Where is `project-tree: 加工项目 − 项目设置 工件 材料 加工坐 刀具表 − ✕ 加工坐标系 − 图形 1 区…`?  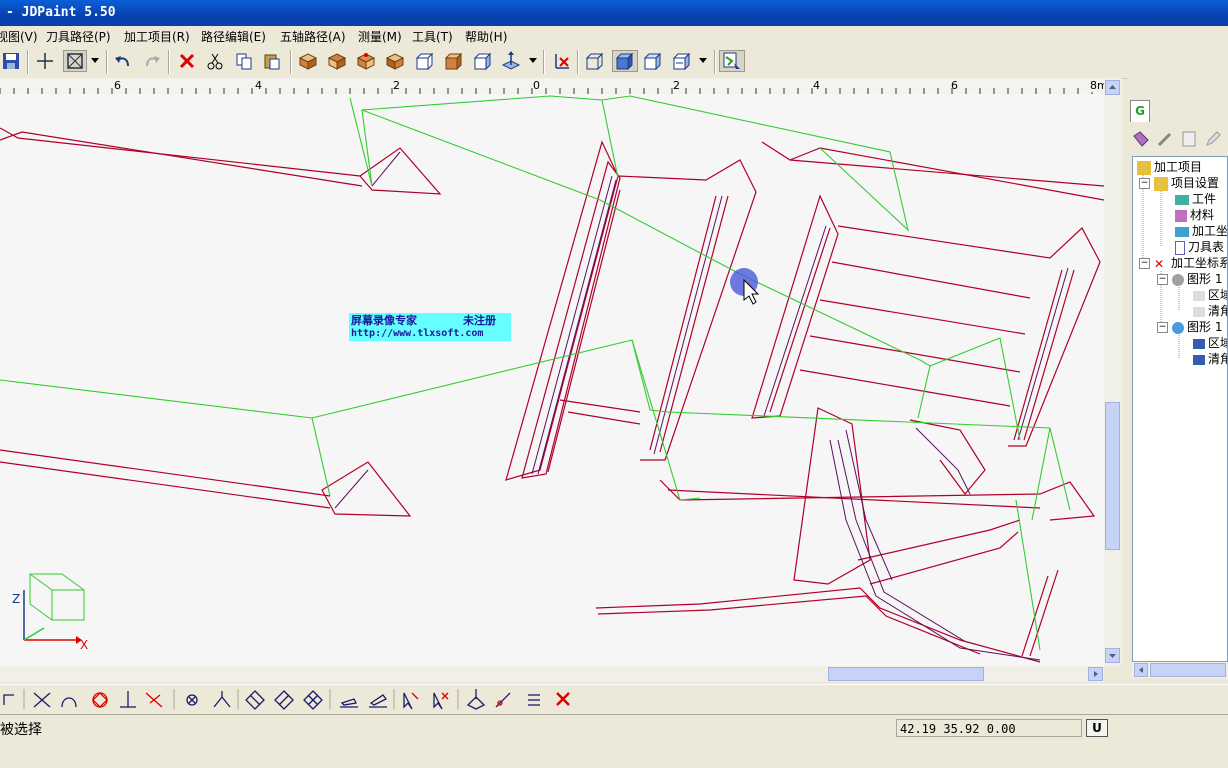 project-tree: 加工项目 − 项目设置 工件 材料 加工坐 刀具表 − ✕ 加工坐标系 − 图形 1 区… is located at coordinates (1180, 409).